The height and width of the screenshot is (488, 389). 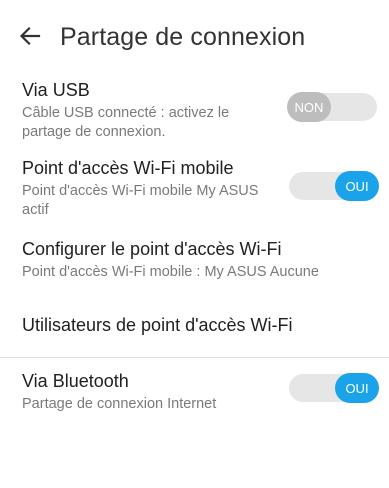 I want to click on bluetooth-tethering-toggle: OUI, so click(x=333, y=388).